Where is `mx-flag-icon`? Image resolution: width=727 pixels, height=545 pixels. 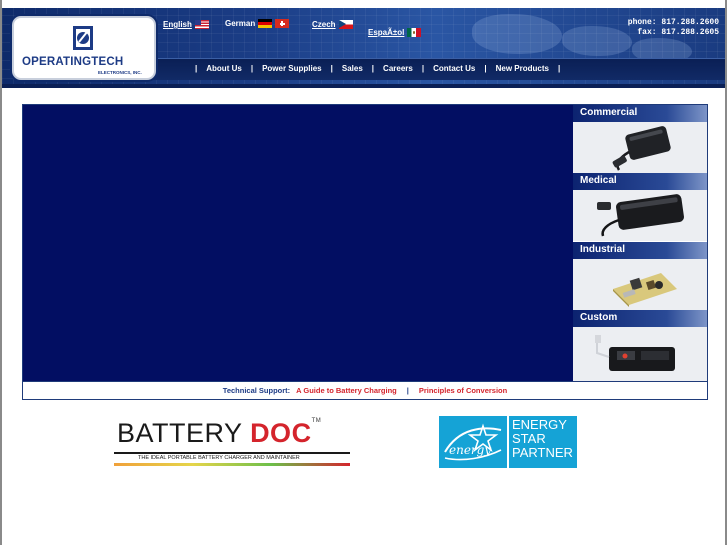 mx-flag-icon is located at coordinates (414, 32).